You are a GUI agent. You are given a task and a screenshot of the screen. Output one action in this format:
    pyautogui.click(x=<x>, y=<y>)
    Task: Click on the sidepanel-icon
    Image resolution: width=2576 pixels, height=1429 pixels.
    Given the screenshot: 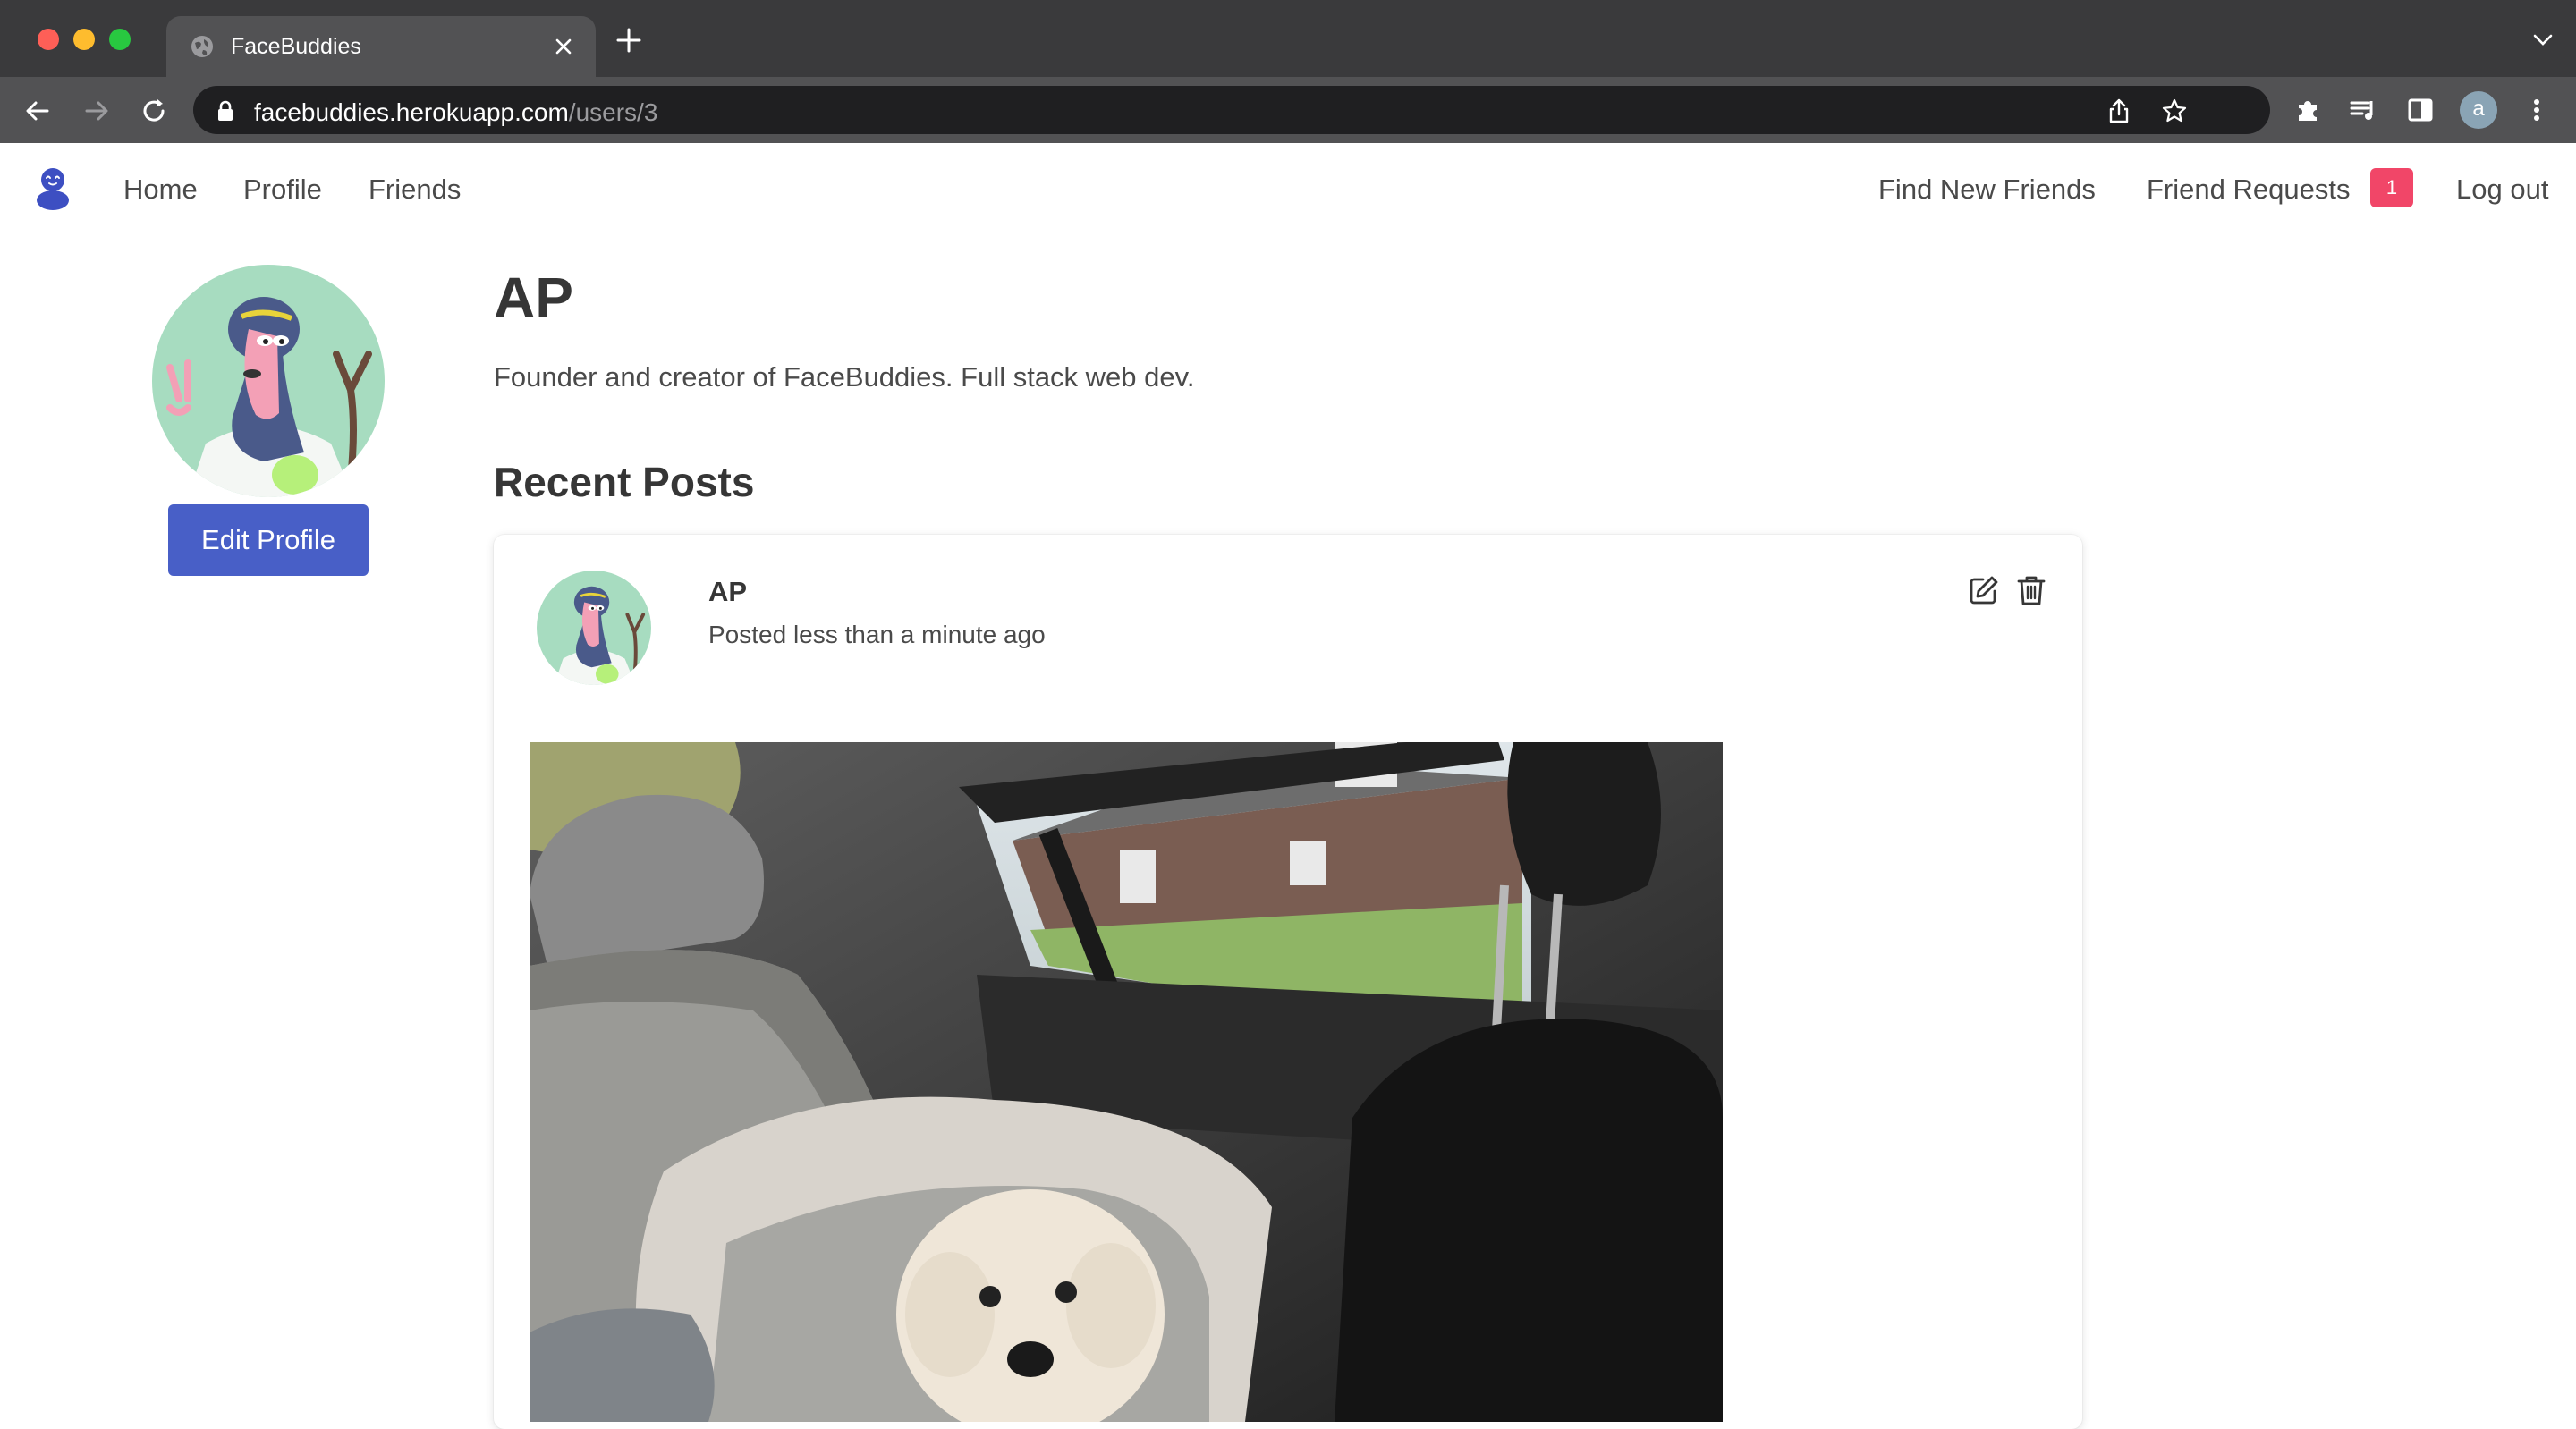 What is the action you would take?
    pyautogui.click(x=2420, y=110)
    